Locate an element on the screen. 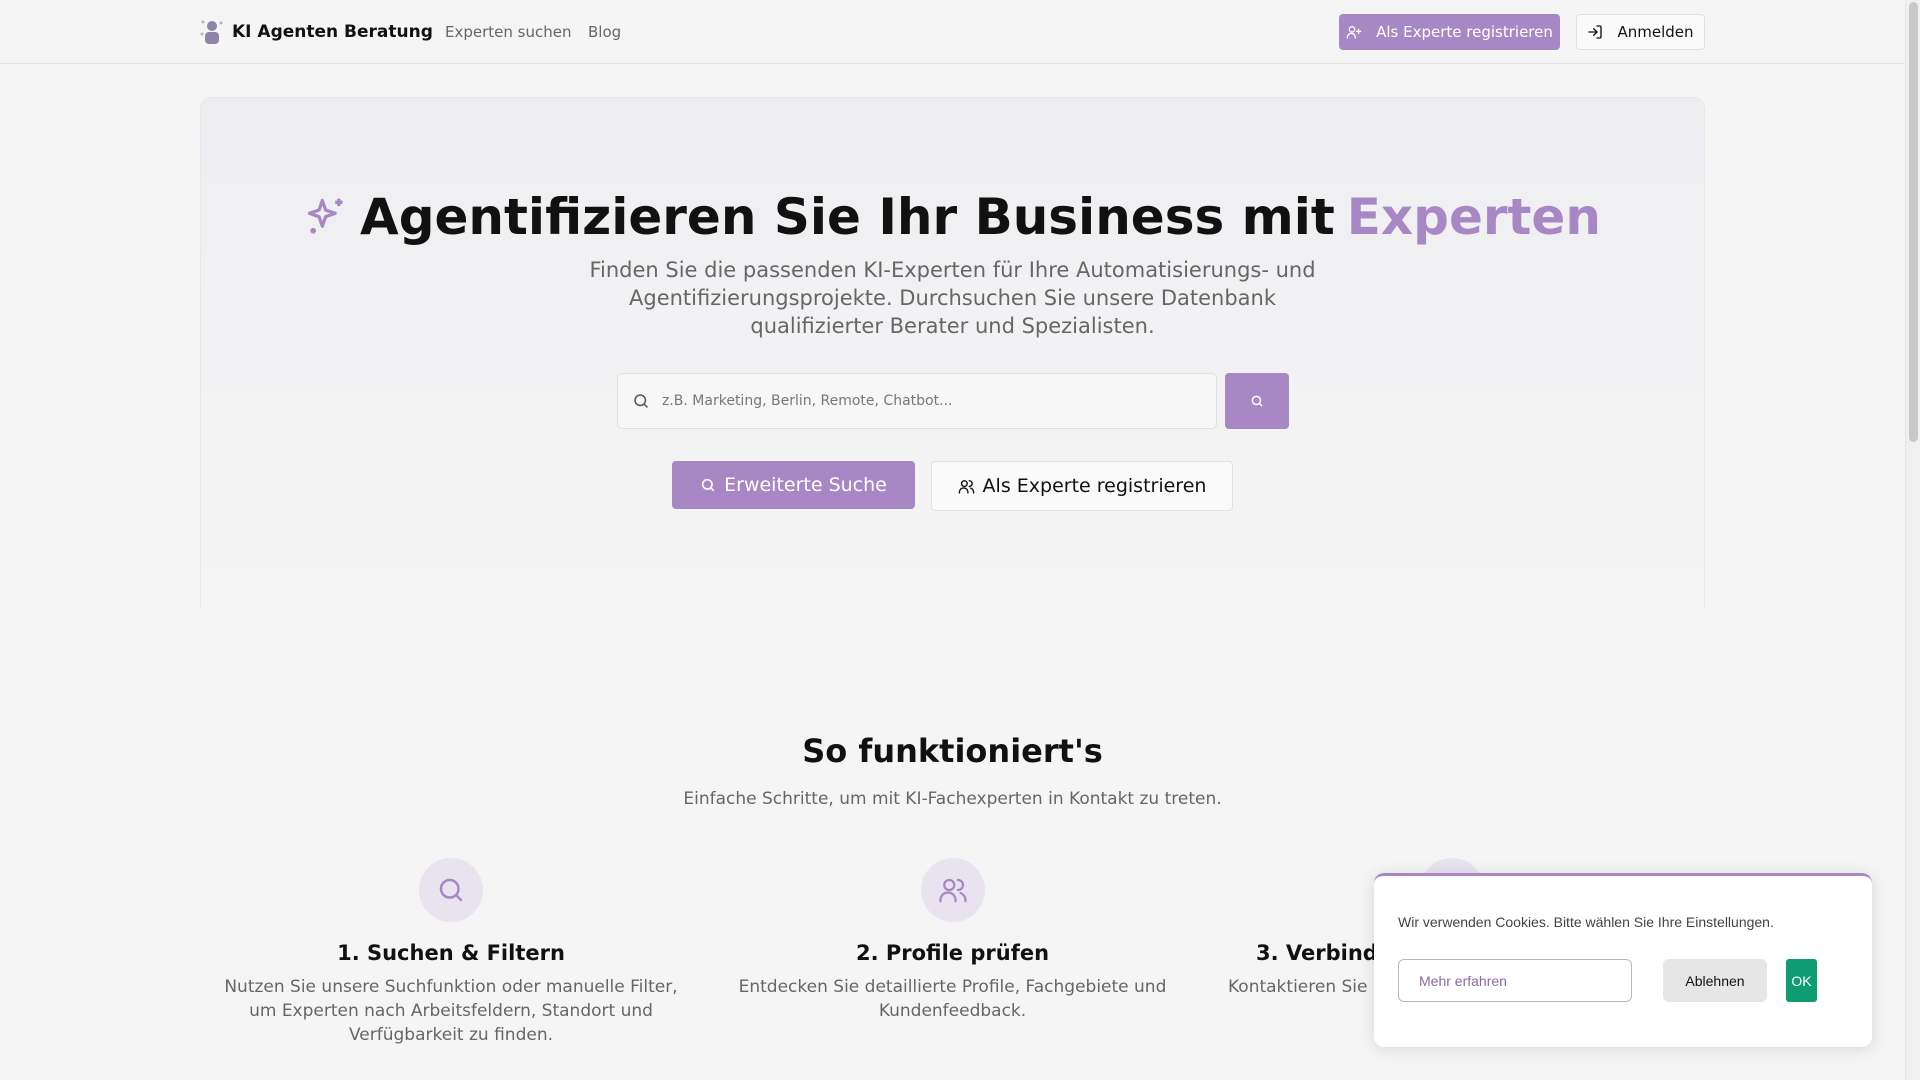 Image resolution: width=1920 pixels, height=1080 pixels. sparkles-icon is located at coordinates (325, 216).